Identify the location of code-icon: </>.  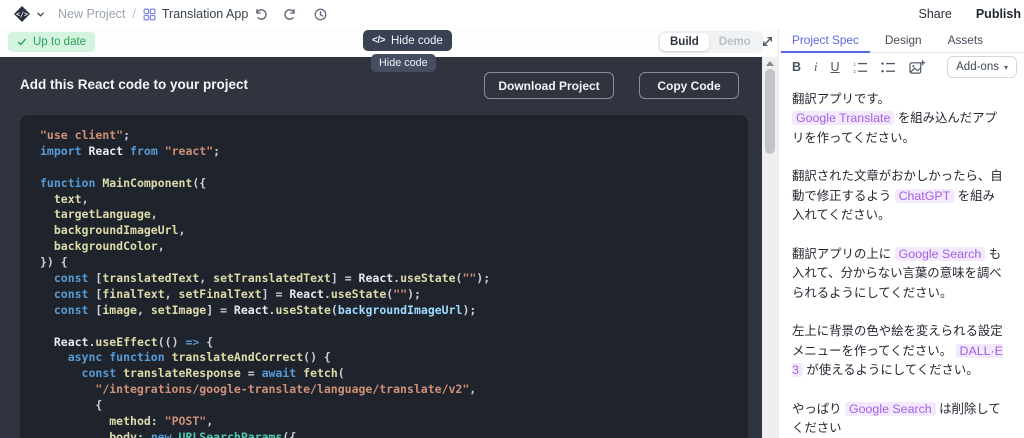
(378, 40).